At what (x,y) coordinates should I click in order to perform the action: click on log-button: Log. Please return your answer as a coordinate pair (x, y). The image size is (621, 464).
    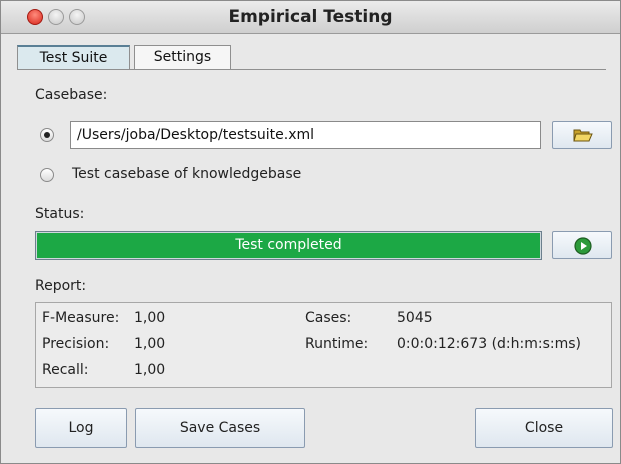
    Looking at the image, I should click on (81, 428).